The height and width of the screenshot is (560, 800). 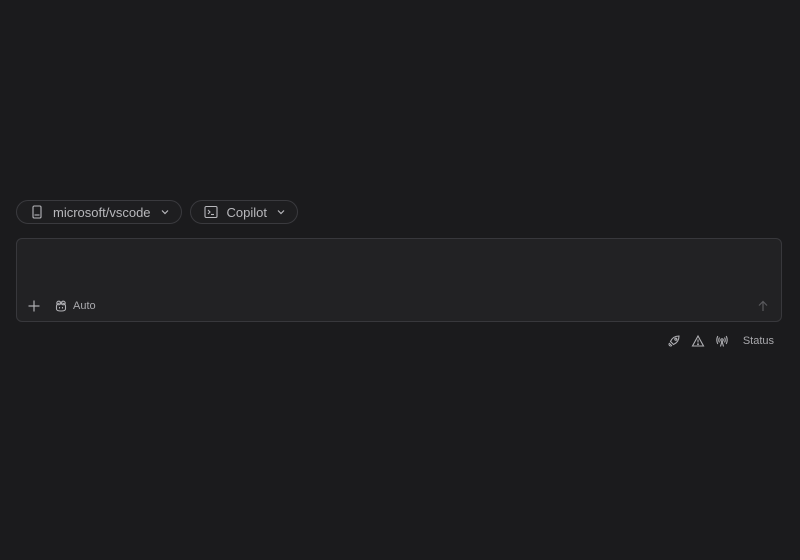 What do you see at coordinates (674, 341) in the screenshot?
I see `rocket-icon` at bounding box center [674, 341].